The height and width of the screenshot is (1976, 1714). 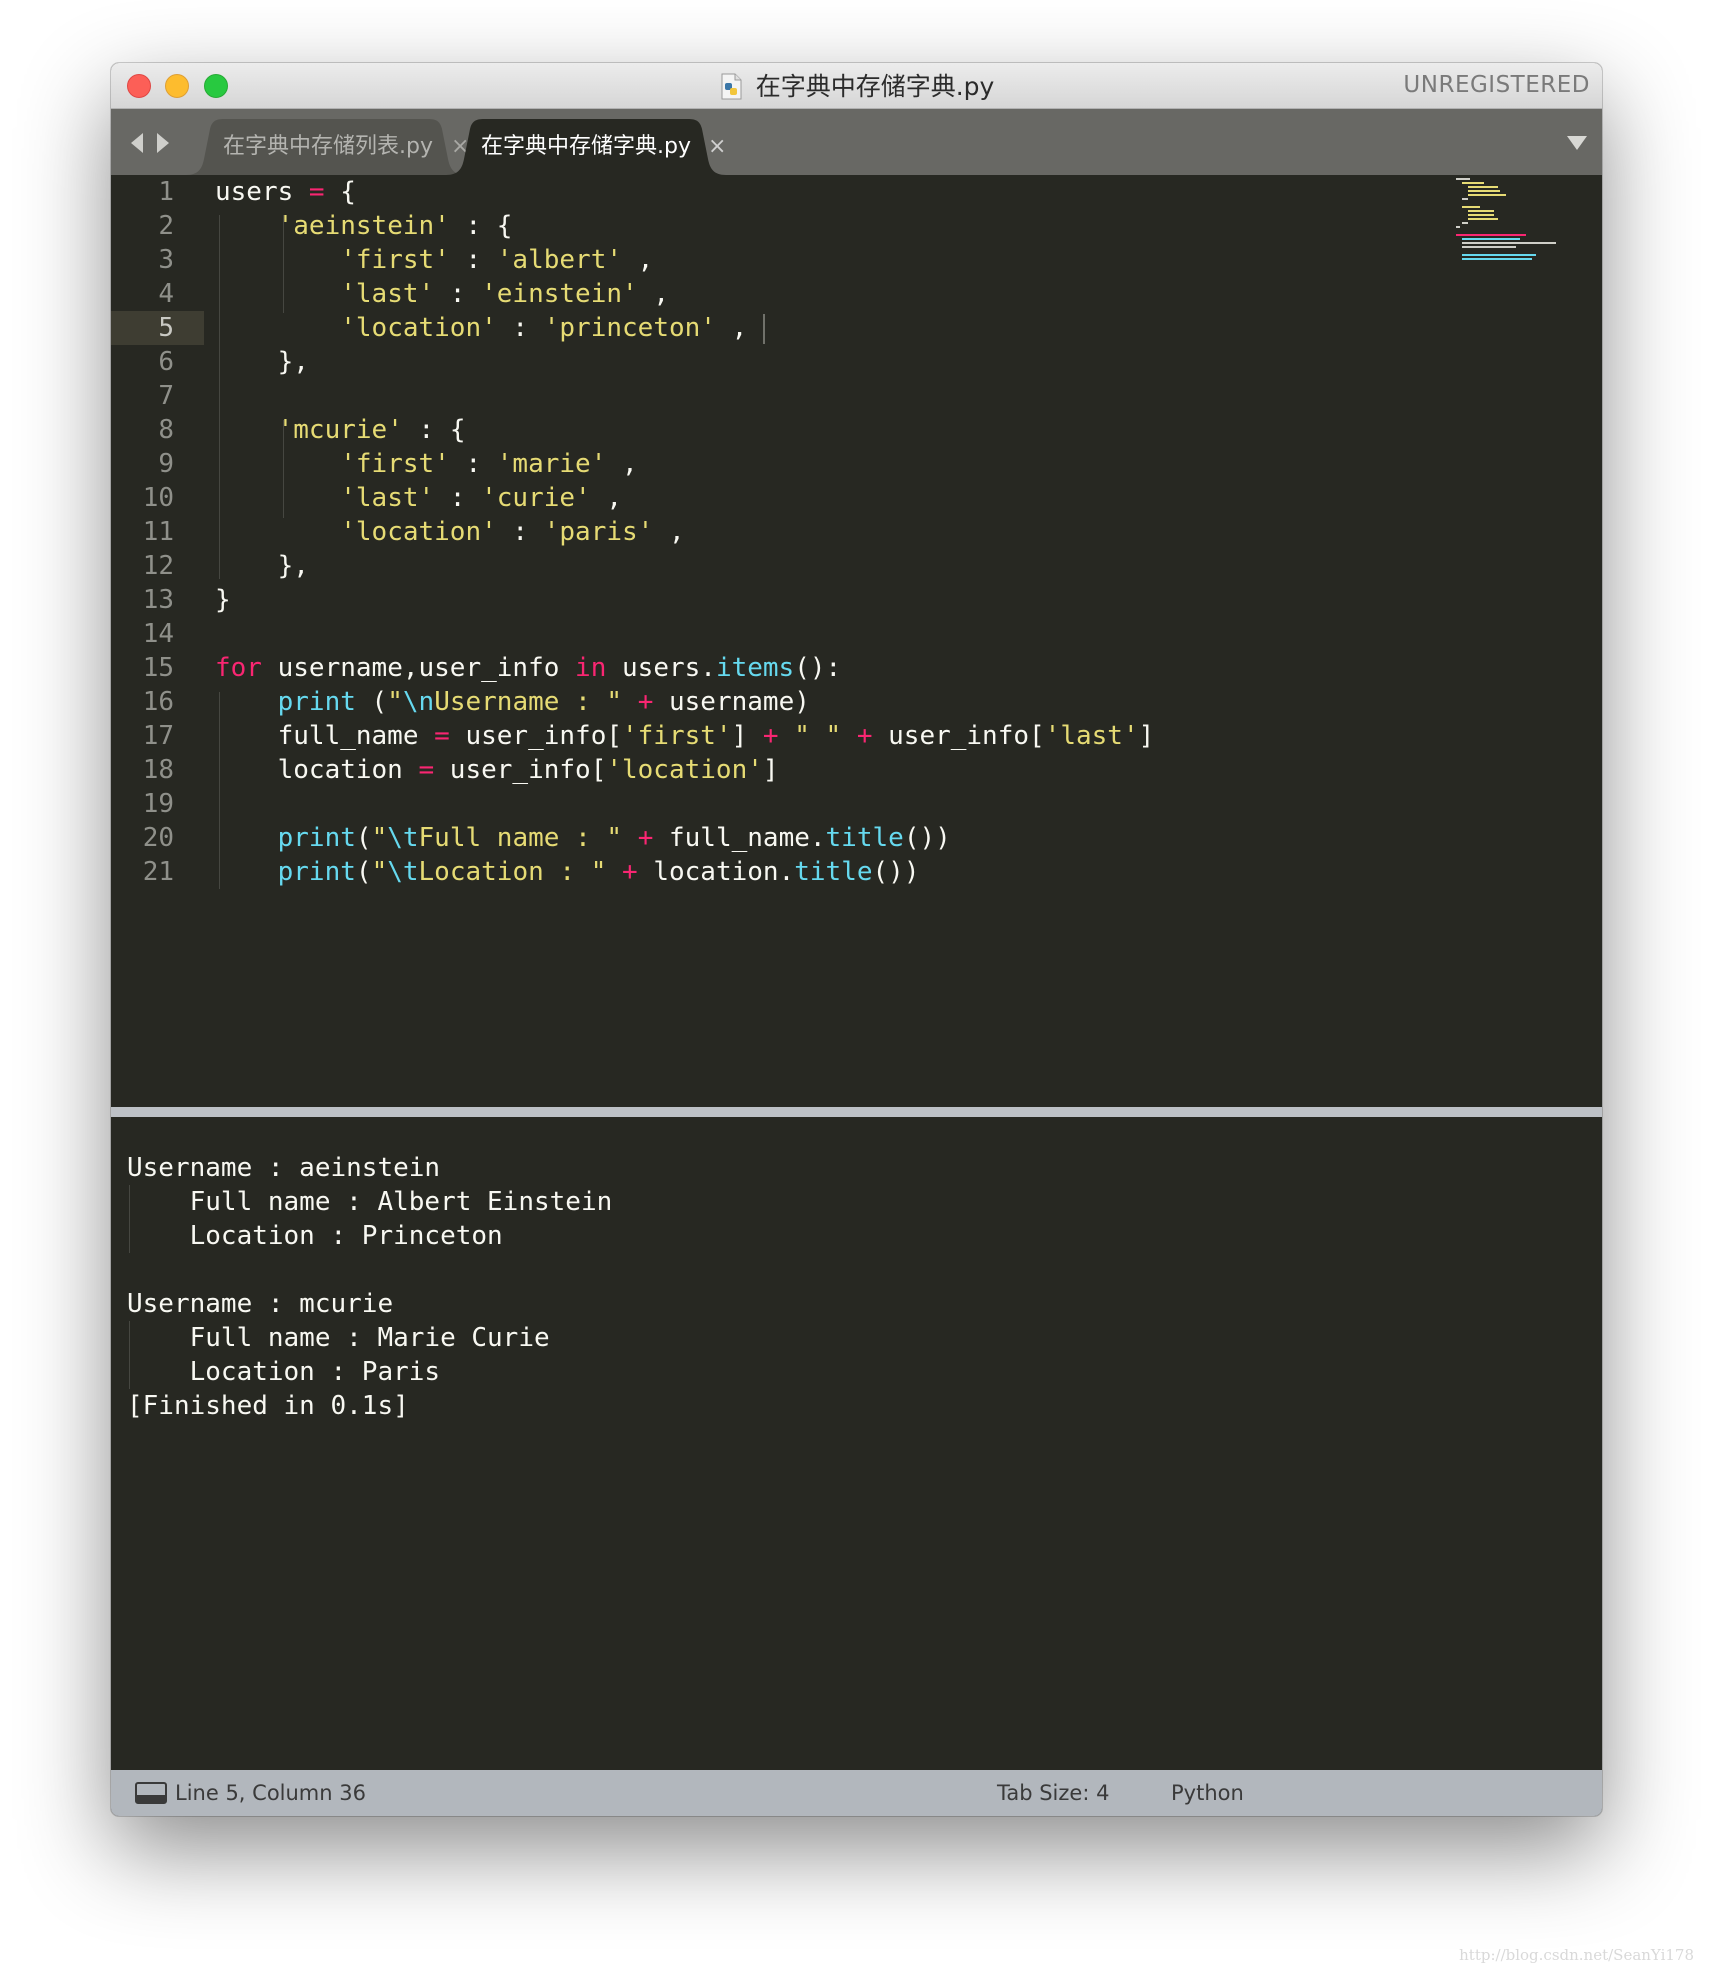 What do you see at coordinates (284, 1168) in the screenshot?
I see `output-line: Username : aeinstein` at bounding box center [284, 1168].